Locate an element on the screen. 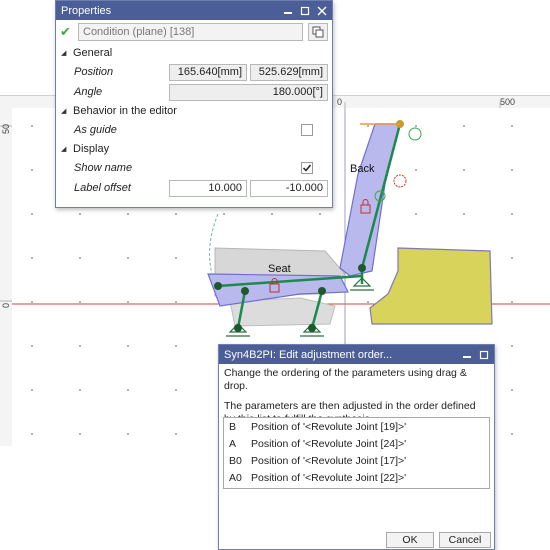 This screenshot has width=550, height=550. angle-row: Angle 180.000[°] is located at coordinates (194, 92).